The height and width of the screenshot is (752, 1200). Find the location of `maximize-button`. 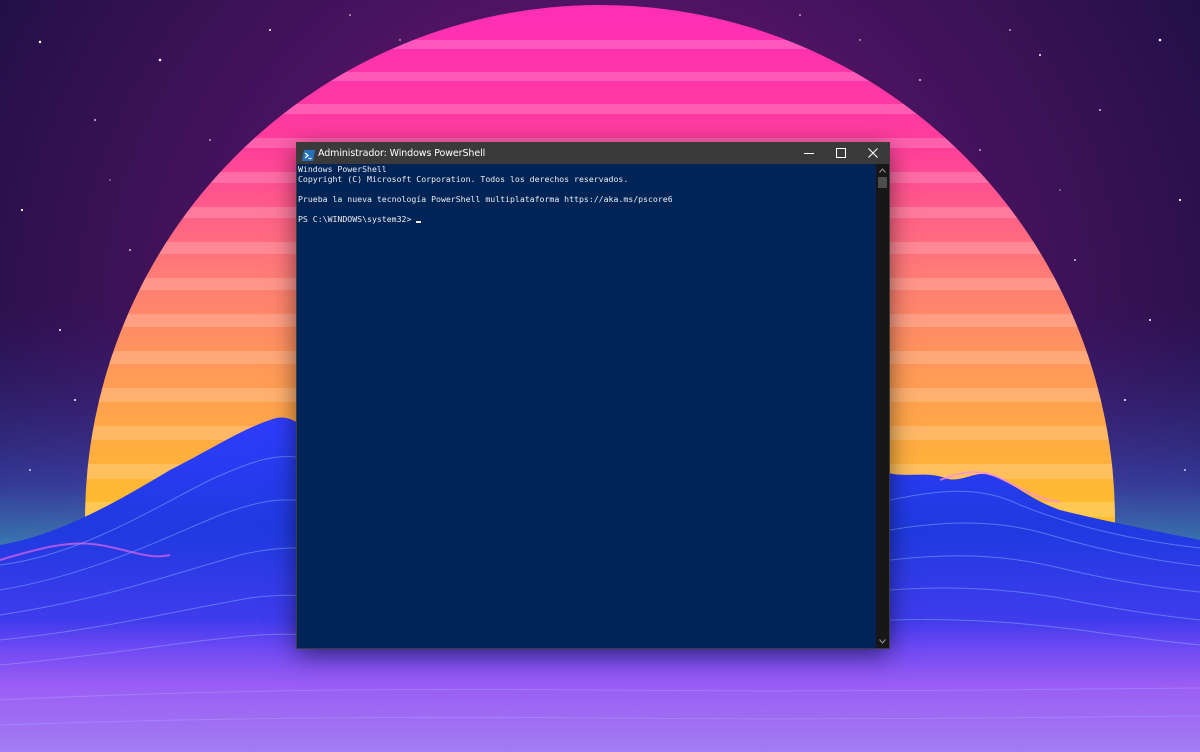

maximize-button is located at coordinates (841, 153).